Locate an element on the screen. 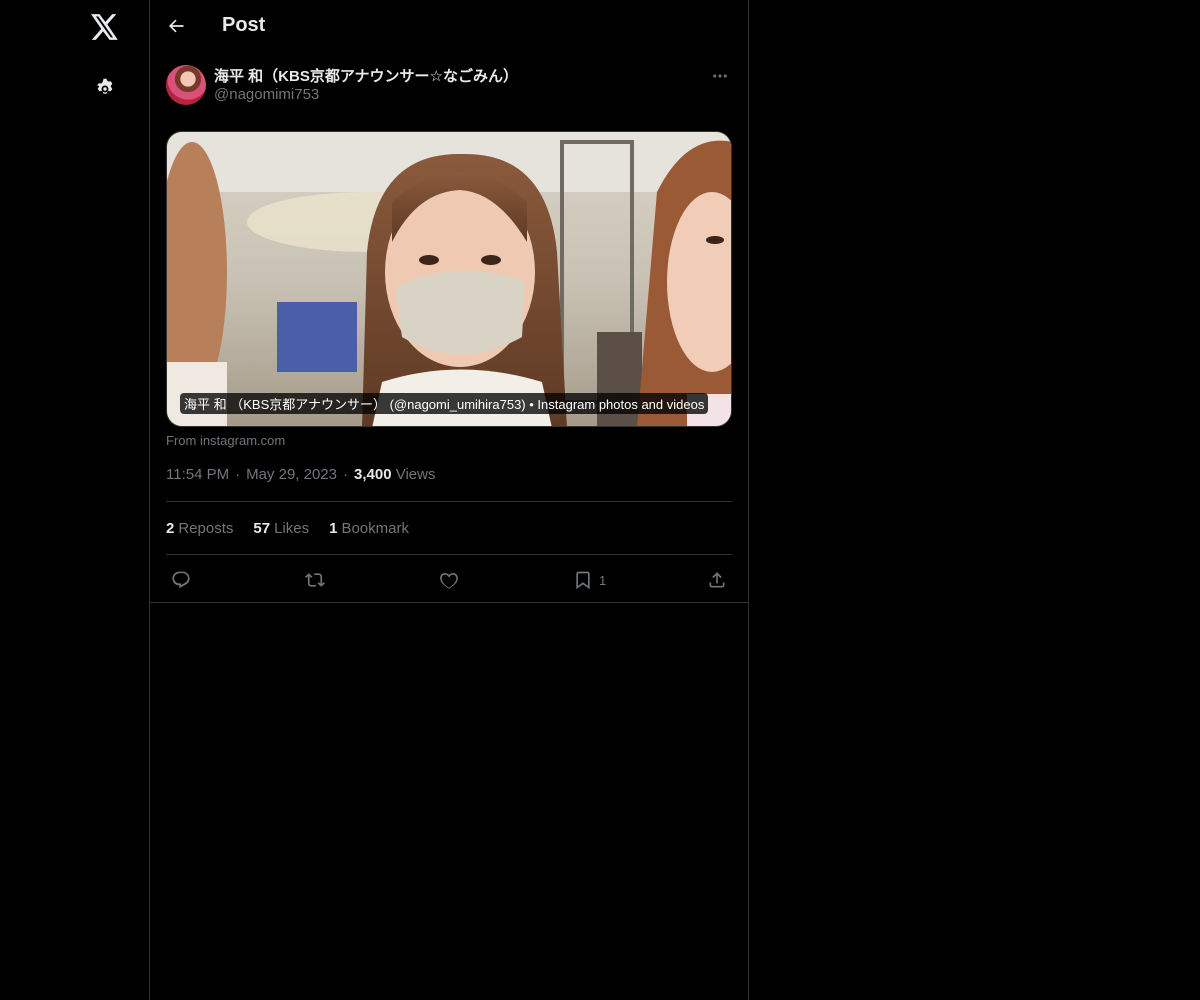  more-horizontal-icon is located at coordinates (720, 76).